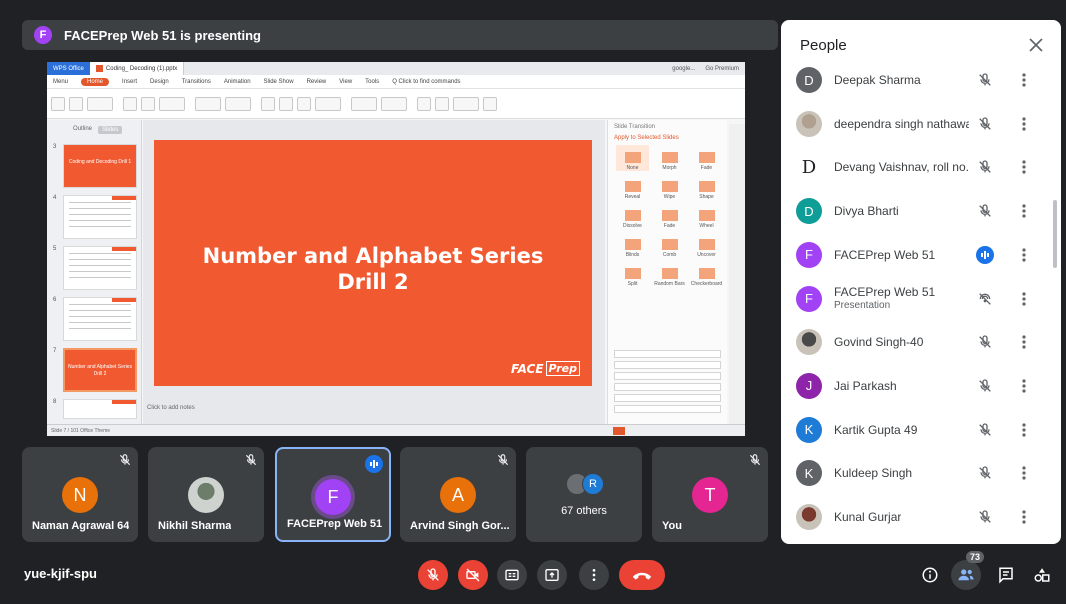 The height and width of the screenshot is (604, 1066). What do you see at coordinates (706, 216) in the screenshot?
I see `transition-option: Wheel` at bounding box center [706, 216].